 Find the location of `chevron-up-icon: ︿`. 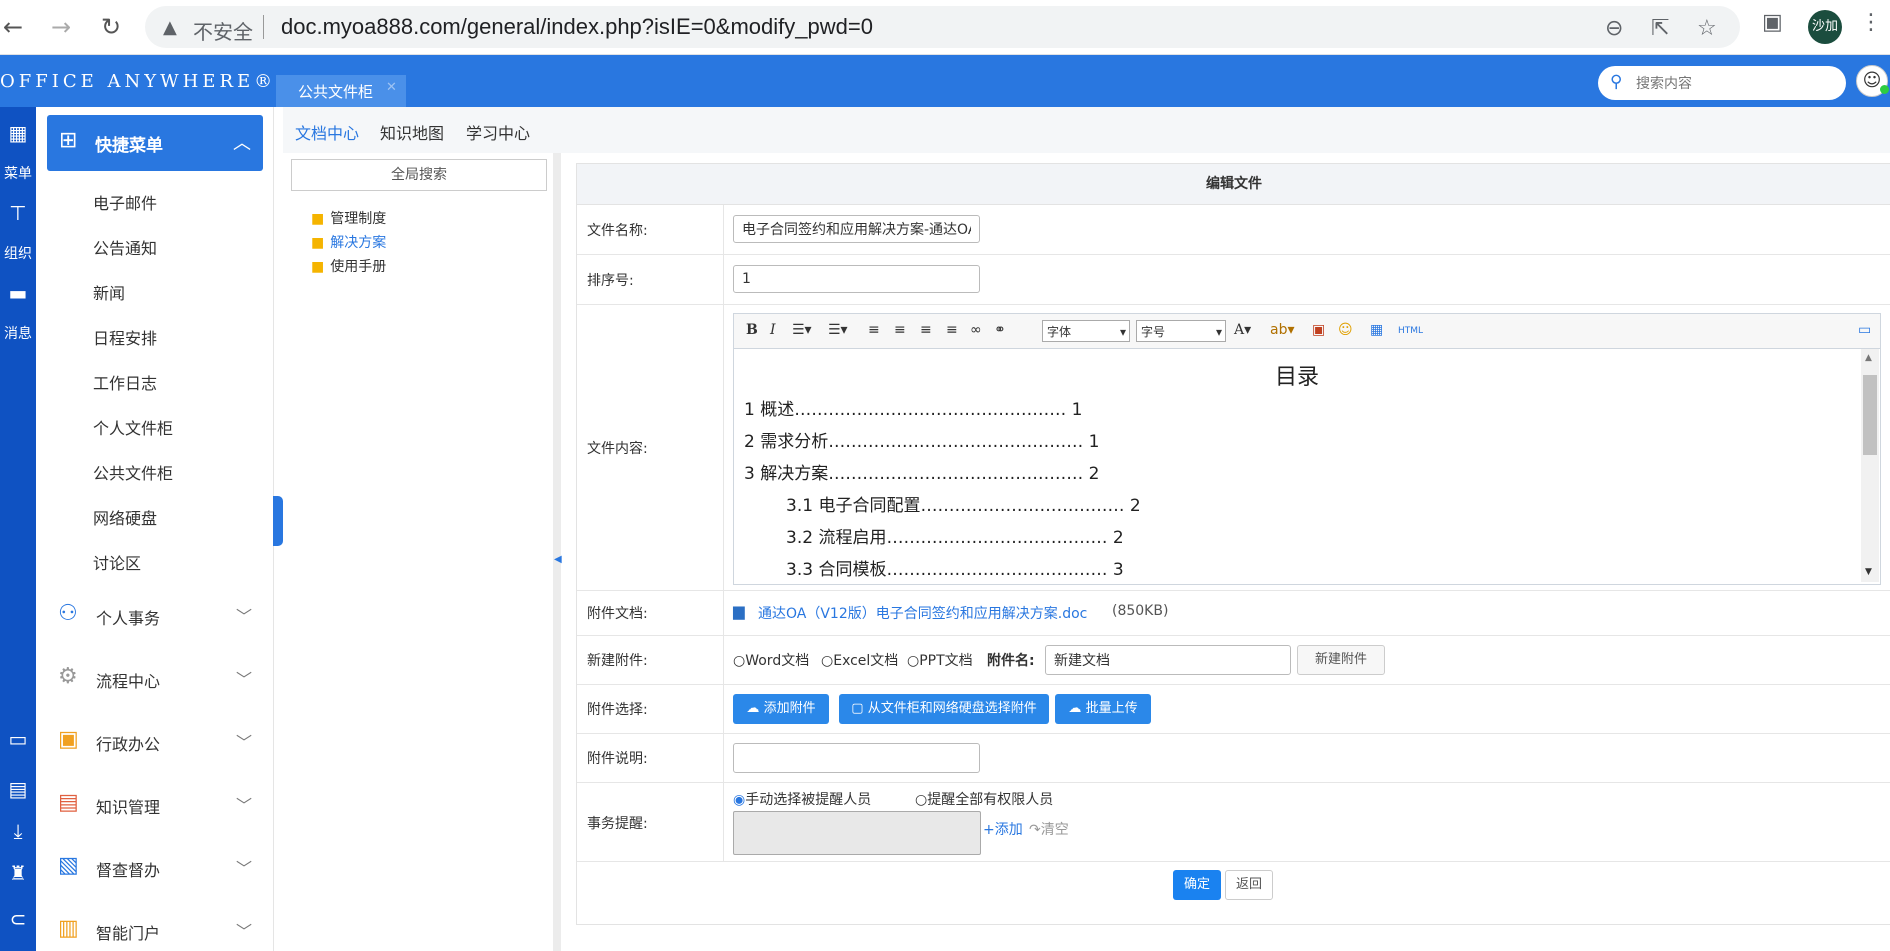

chevron-up-icon: ︿ is located at coordinates (242, 142).